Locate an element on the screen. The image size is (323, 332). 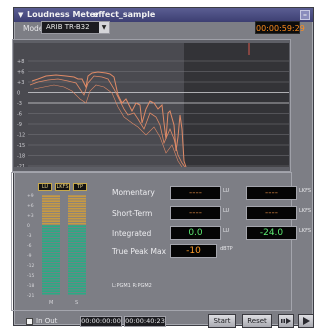
title-bar: ▼ Loudness Meter effect_sample – is located at coordinates (163, 15).